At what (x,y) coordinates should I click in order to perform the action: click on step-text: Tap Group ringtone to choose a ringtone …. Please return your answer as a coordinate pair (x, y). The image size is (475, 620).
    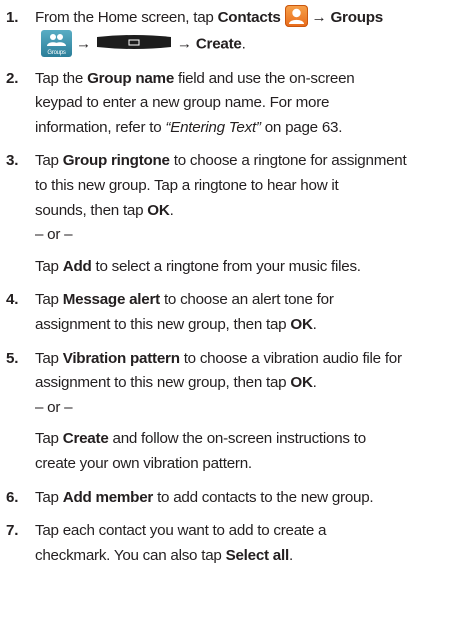
    Looking at the image, I should click on (255, 186).